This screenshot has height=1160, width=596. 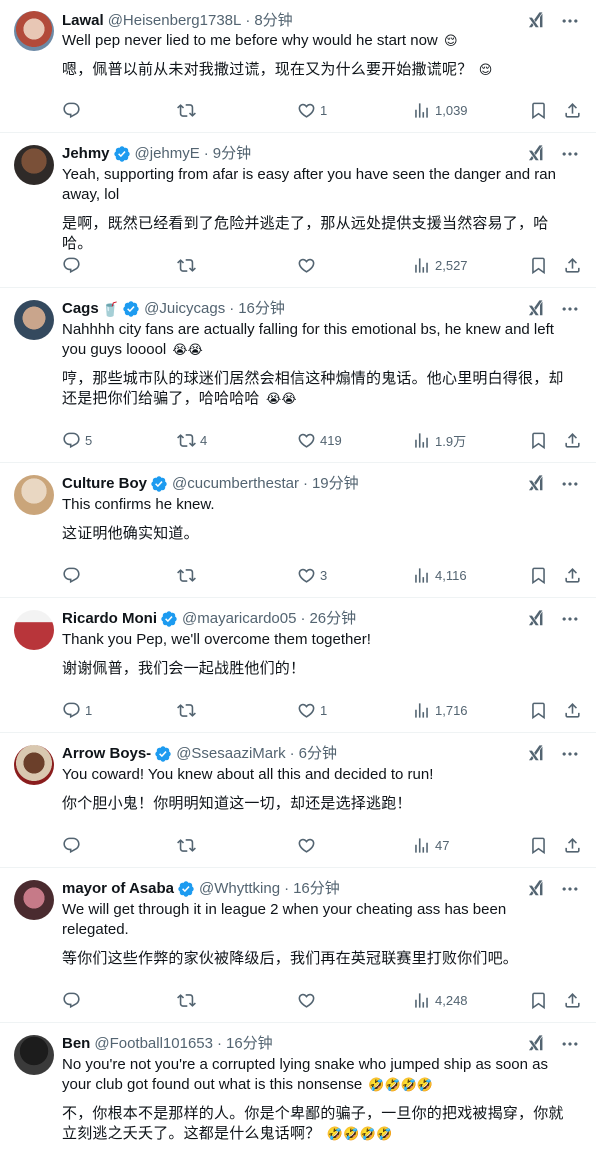 What do you see at coordinates (335, 484) in the screenshot?
I see `timestamp: 19分钟` at bounding box center [335, 484].